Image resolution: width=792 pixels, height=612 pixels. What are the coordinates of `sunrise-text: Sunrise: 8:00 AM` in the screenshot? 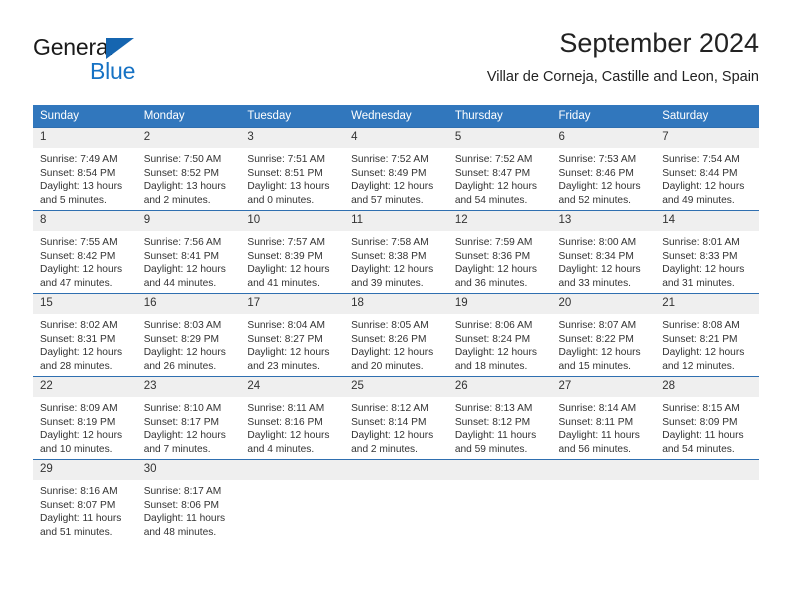 It's located at (597, 242).